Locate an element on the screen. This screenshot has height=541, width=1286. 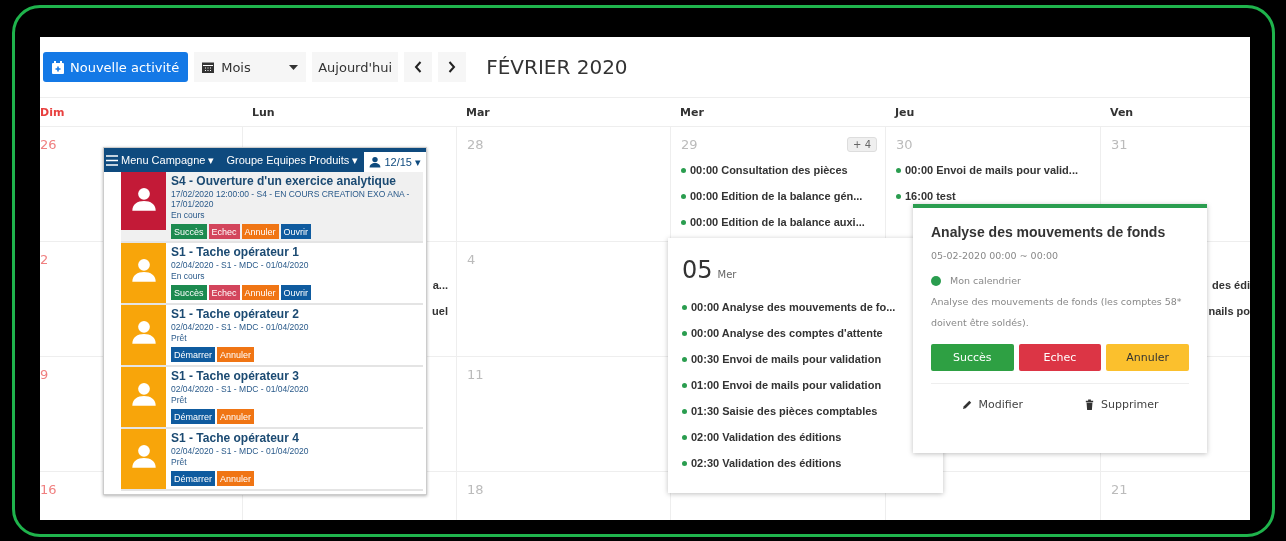
previous-button is located at coordinates (418, 67).